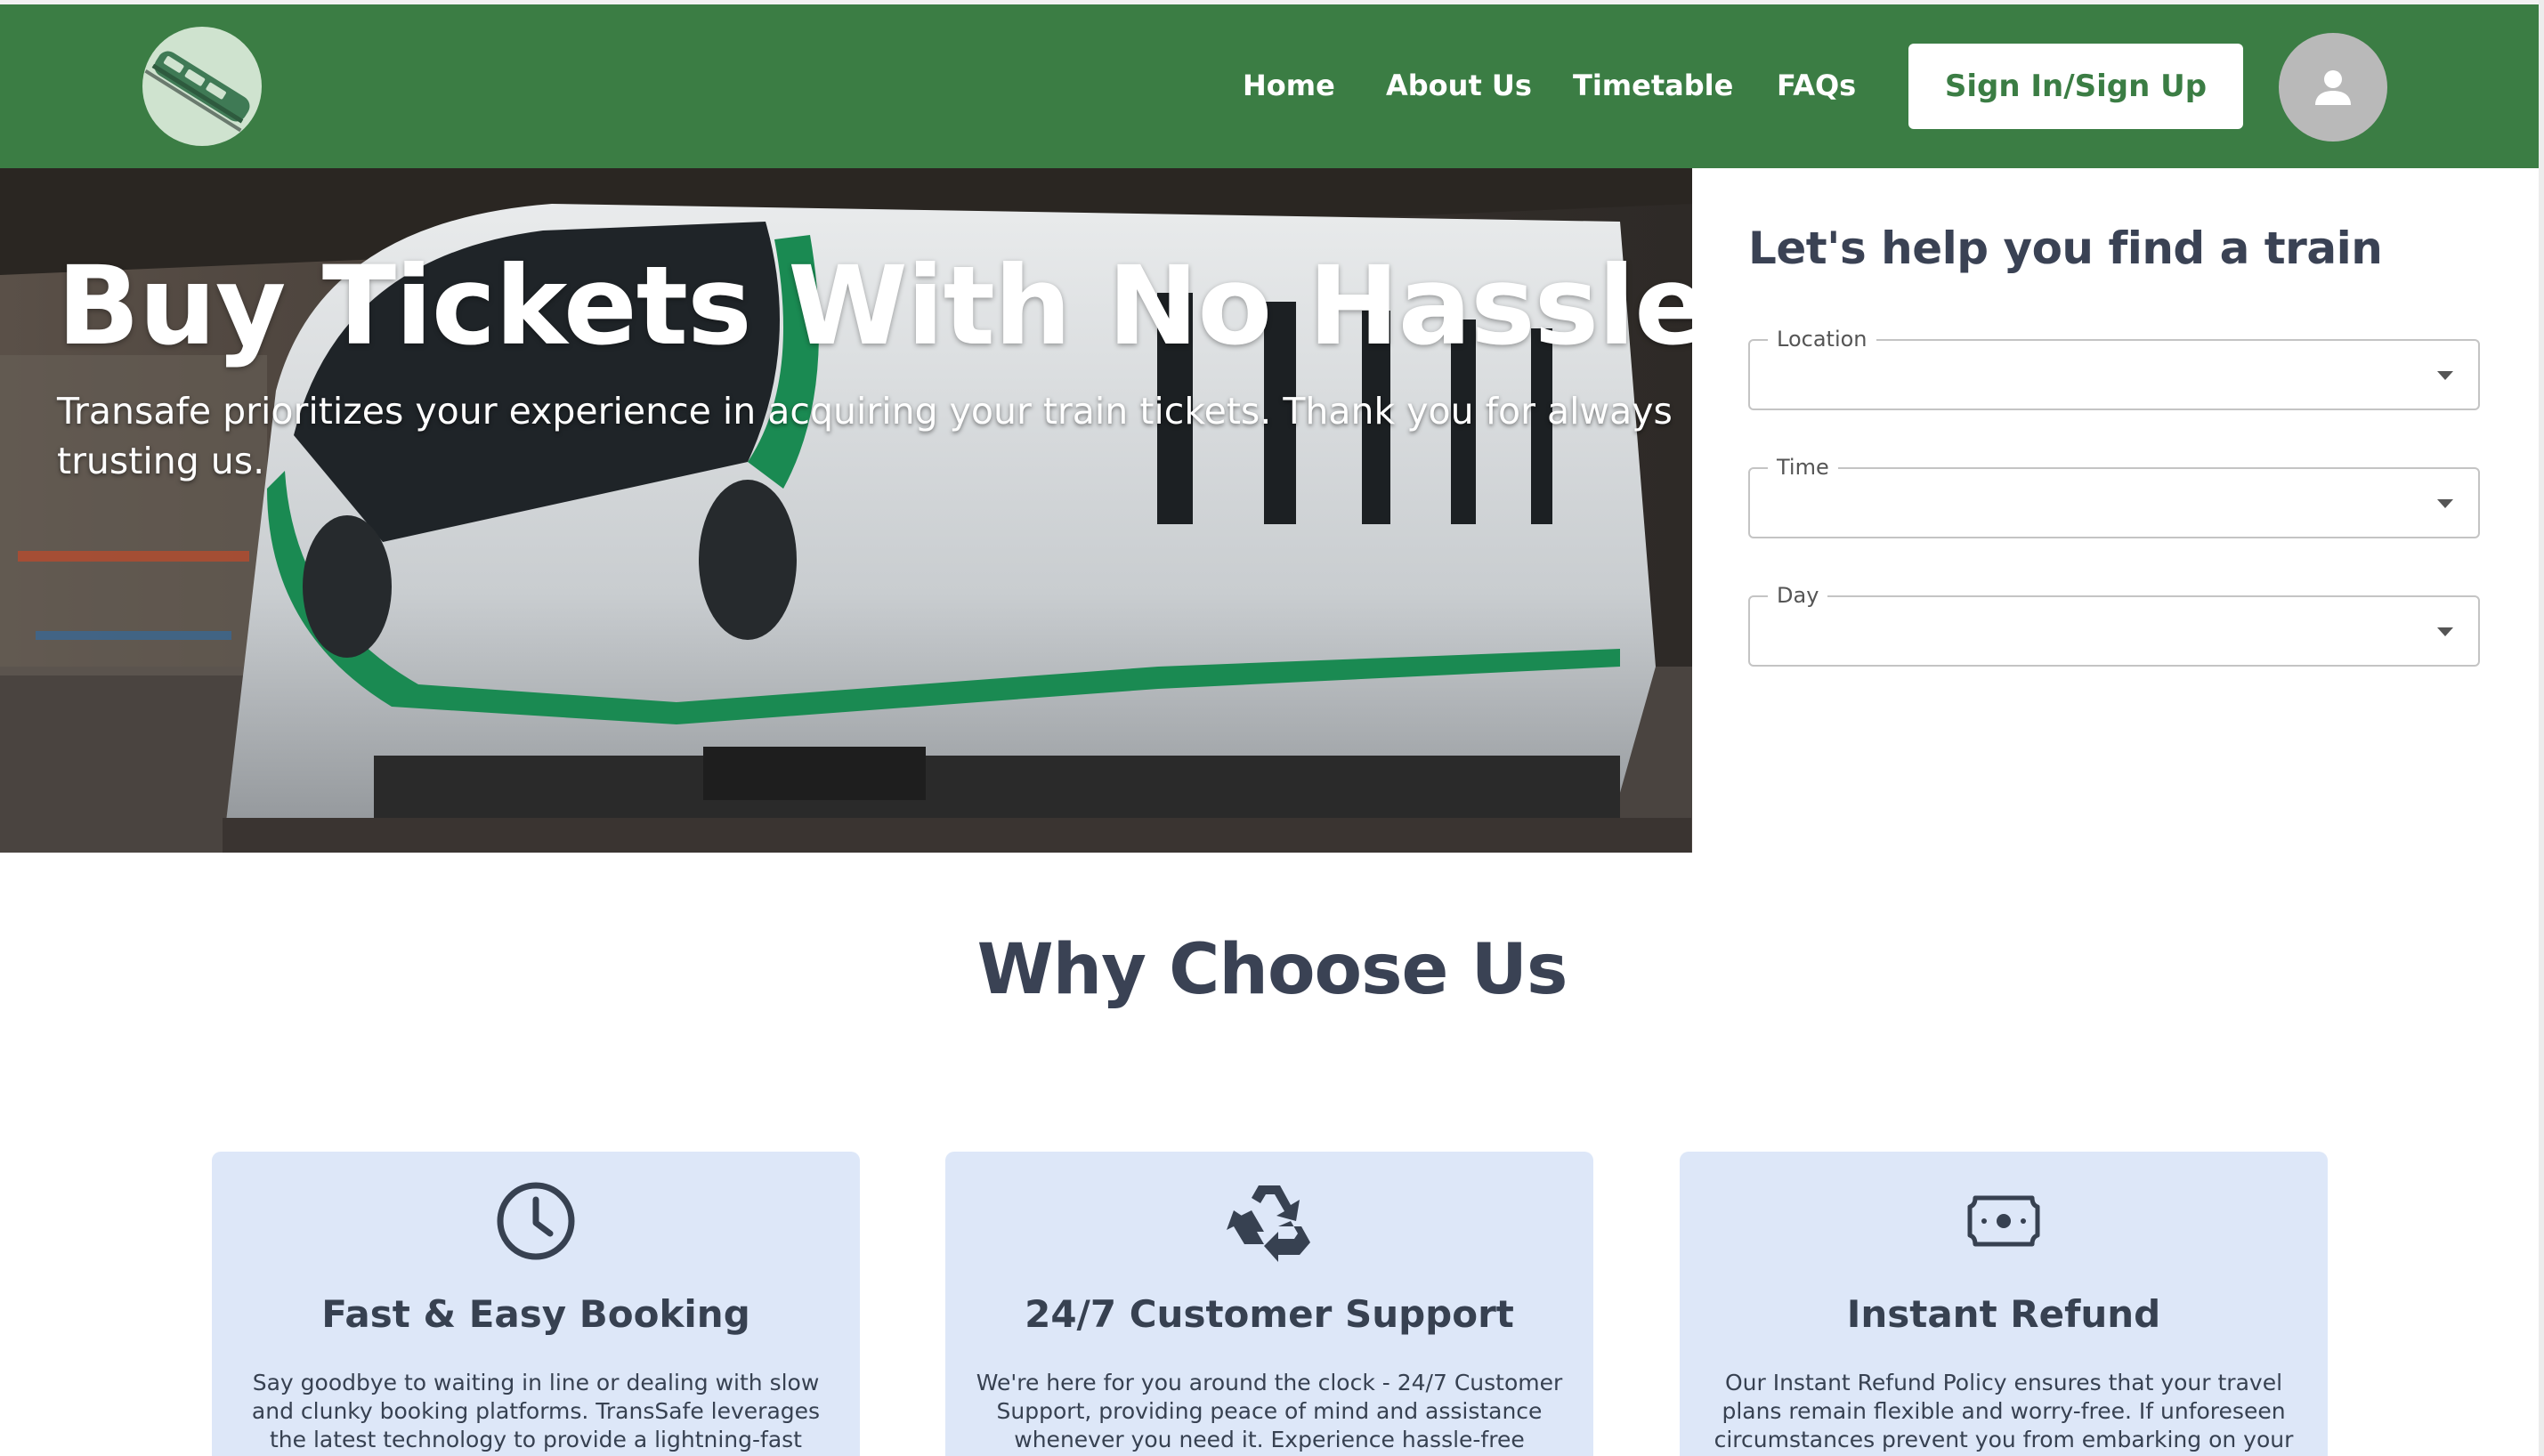 This screenshot has height=1456, width=2544. What do you see at coordinates (2004, 1221) in the screenshot?
I see `money-icon` at bounding box center [2004, 1221].